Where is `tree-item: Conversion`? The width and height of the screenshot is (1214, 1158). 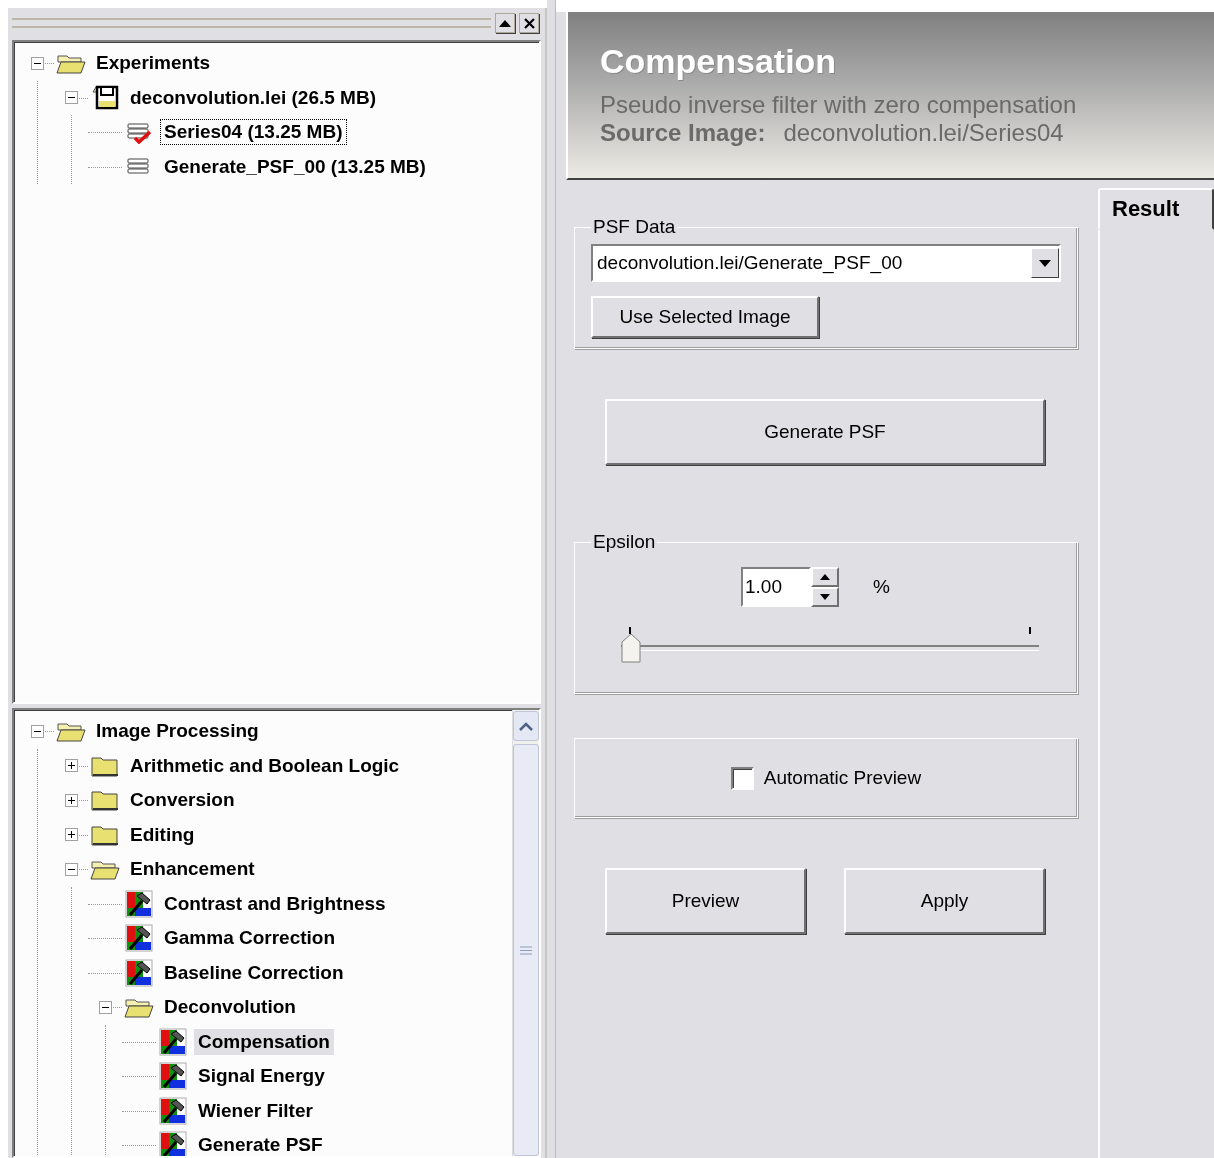 tree-item: Conversion is located at coordinates (182, 800).